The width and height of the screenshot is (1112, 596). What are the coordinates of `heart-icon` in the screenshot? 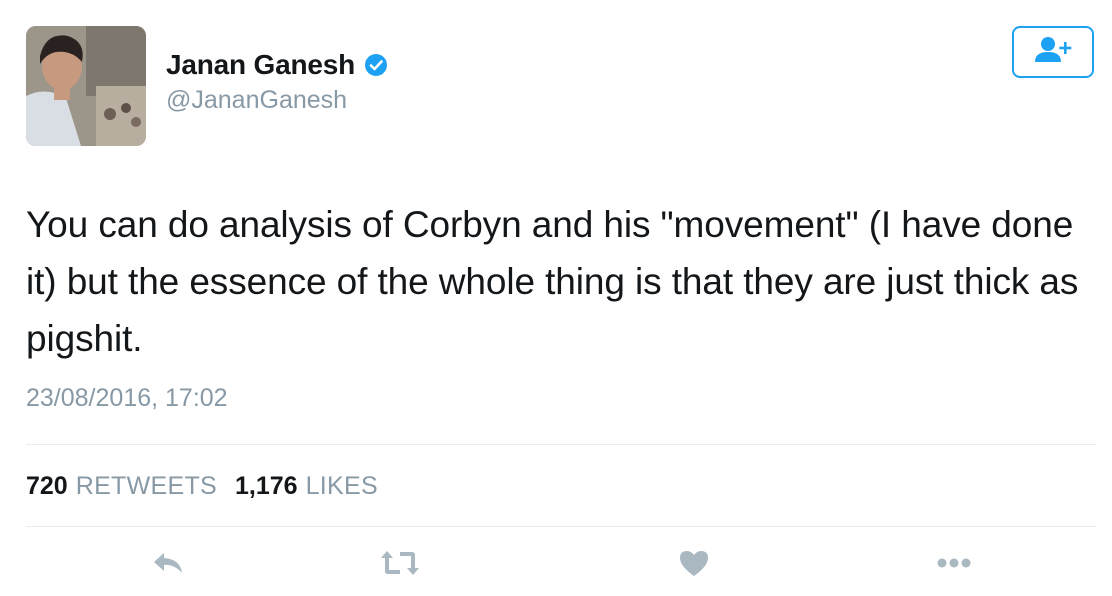 It's located at (694, 565).